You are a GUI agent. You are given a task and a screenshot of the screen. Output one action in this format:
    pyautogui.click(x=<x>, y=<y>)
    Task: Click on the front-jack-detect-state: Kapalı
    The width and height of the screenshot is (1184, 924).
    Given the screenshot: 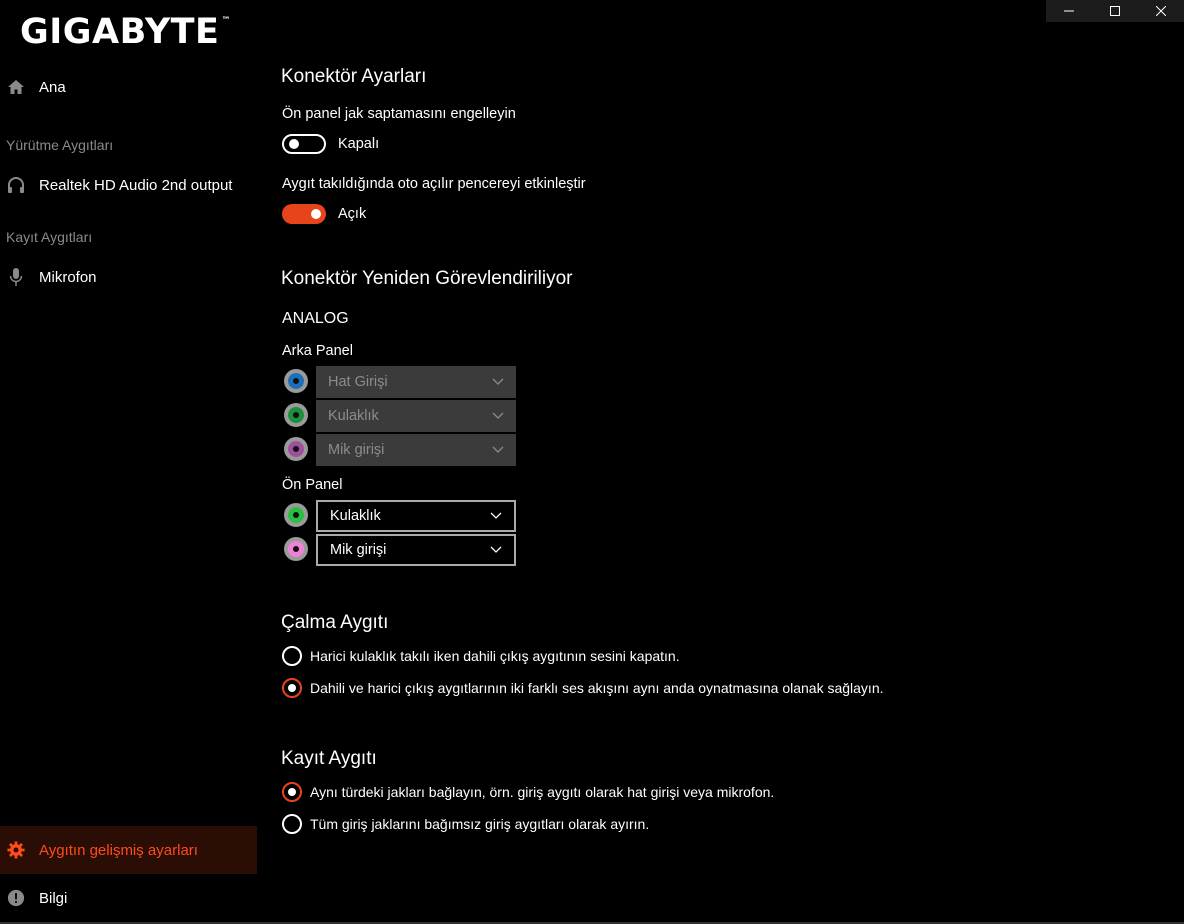 What is the action you would take?
    pyautogui.click(x=359, y=144)
    